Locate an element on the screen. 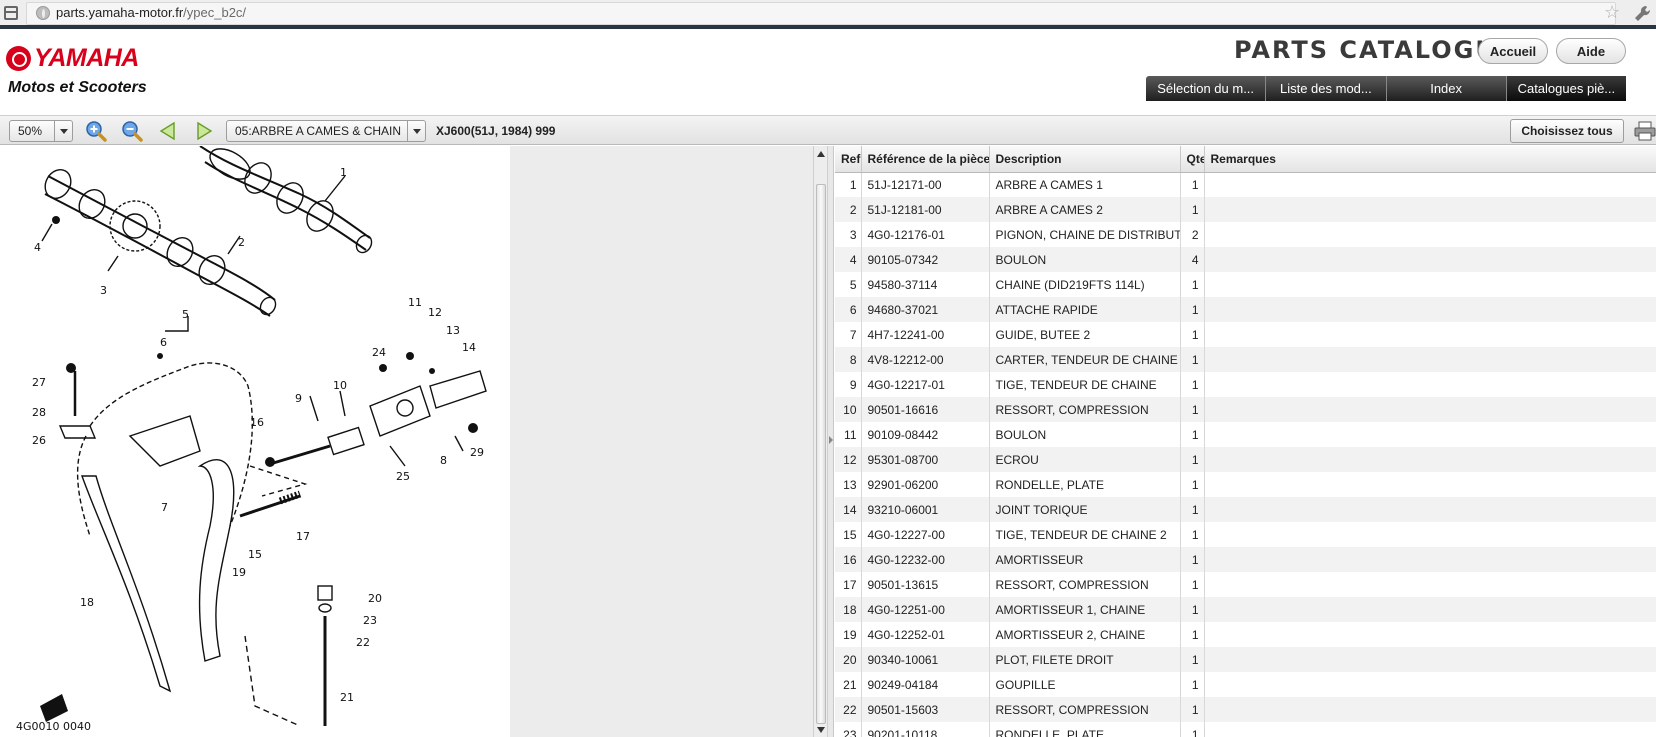 The width and height of the screenshot is (1656, 737). table-row: 10 90501-16616 RESSORT, COMPRESSION 1 is located at coordinates (1245, 409).